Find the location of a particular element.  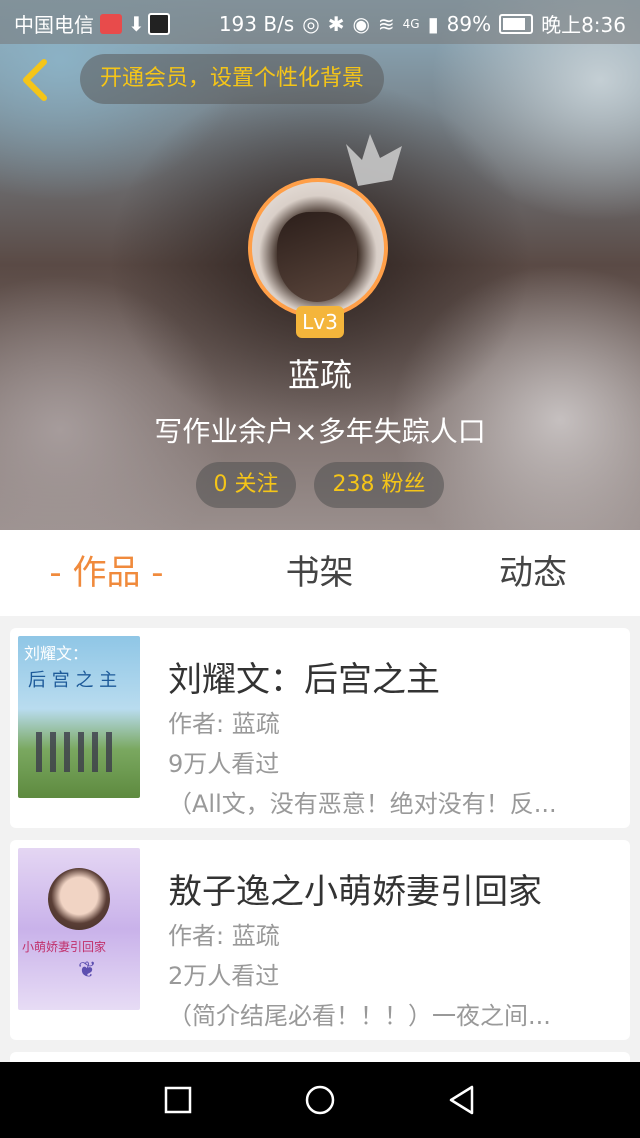

username: 蓝疏 is located at coordinates (319, 375).